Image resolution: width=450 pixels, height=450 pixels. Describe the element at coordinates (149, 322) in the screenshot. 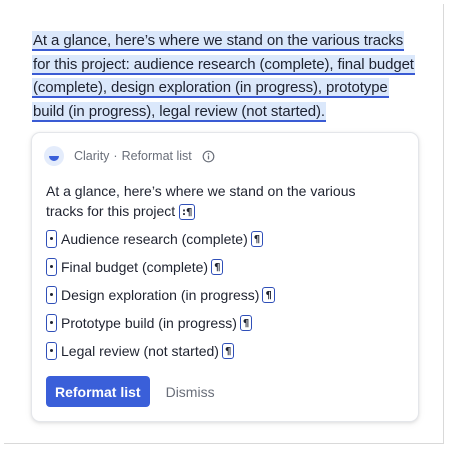

I see `list-item-label: Prototype build (in progress)` at that location.